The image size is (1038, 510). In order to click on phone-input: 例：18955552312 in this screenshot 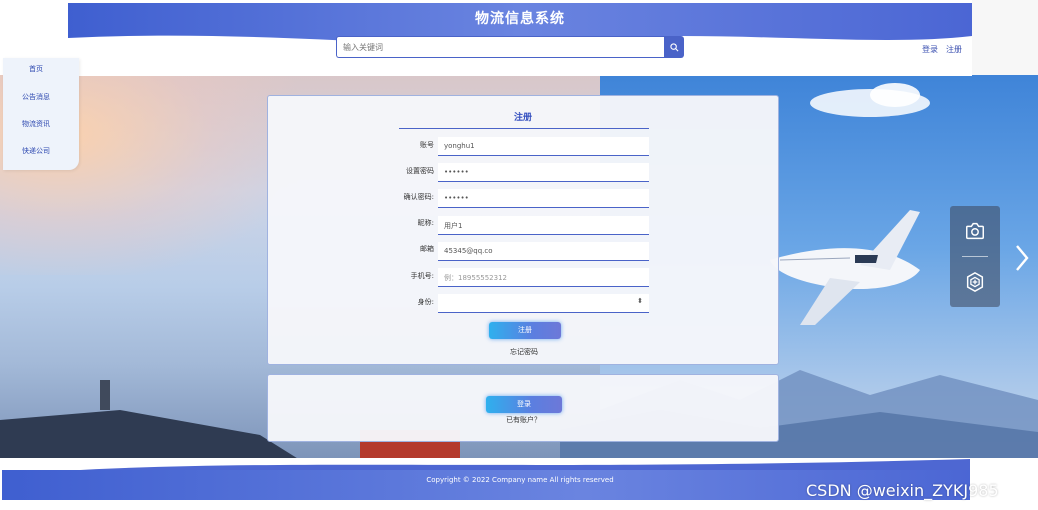, I will do `click(543, 277)`.